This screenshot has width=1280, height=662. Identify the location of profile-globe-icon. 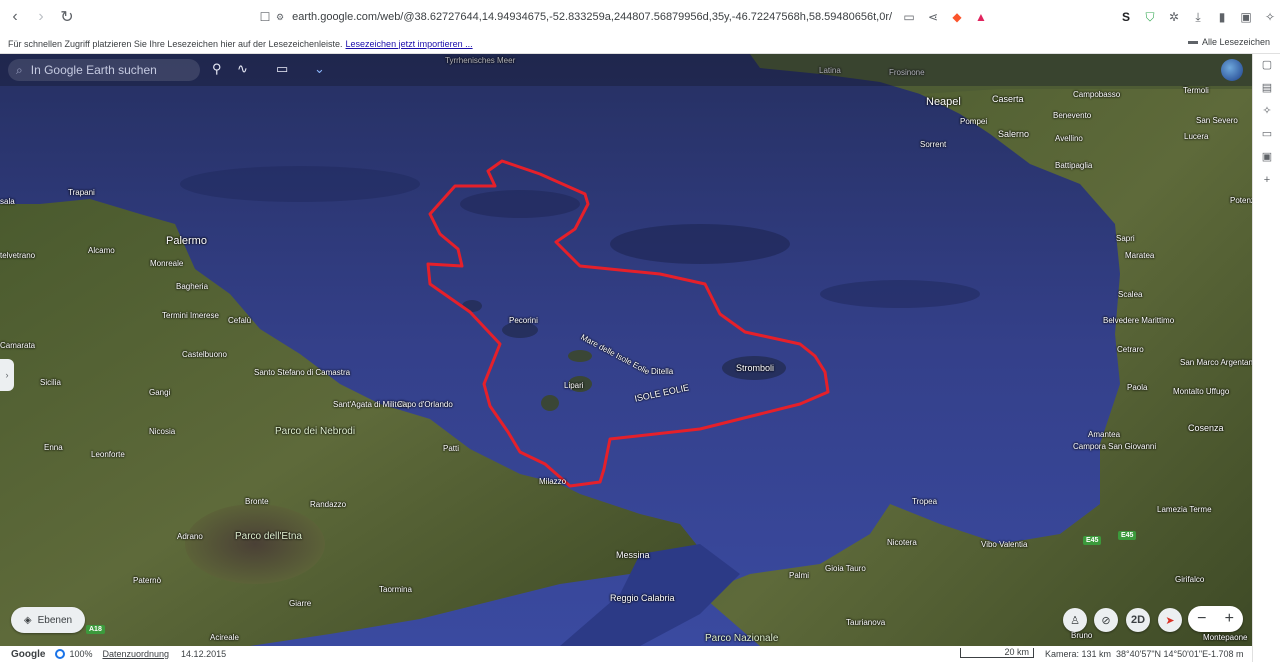
(1232, 70).